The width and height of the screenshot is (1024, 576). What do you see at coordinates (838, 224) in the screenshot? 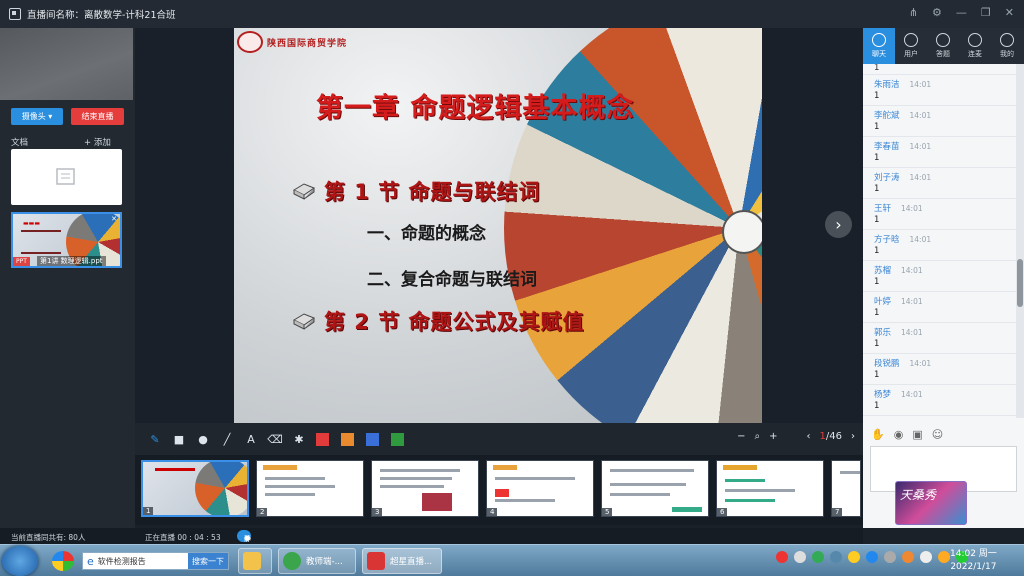
I see `next-slide-button: ›` at bounding box center [838, 224].